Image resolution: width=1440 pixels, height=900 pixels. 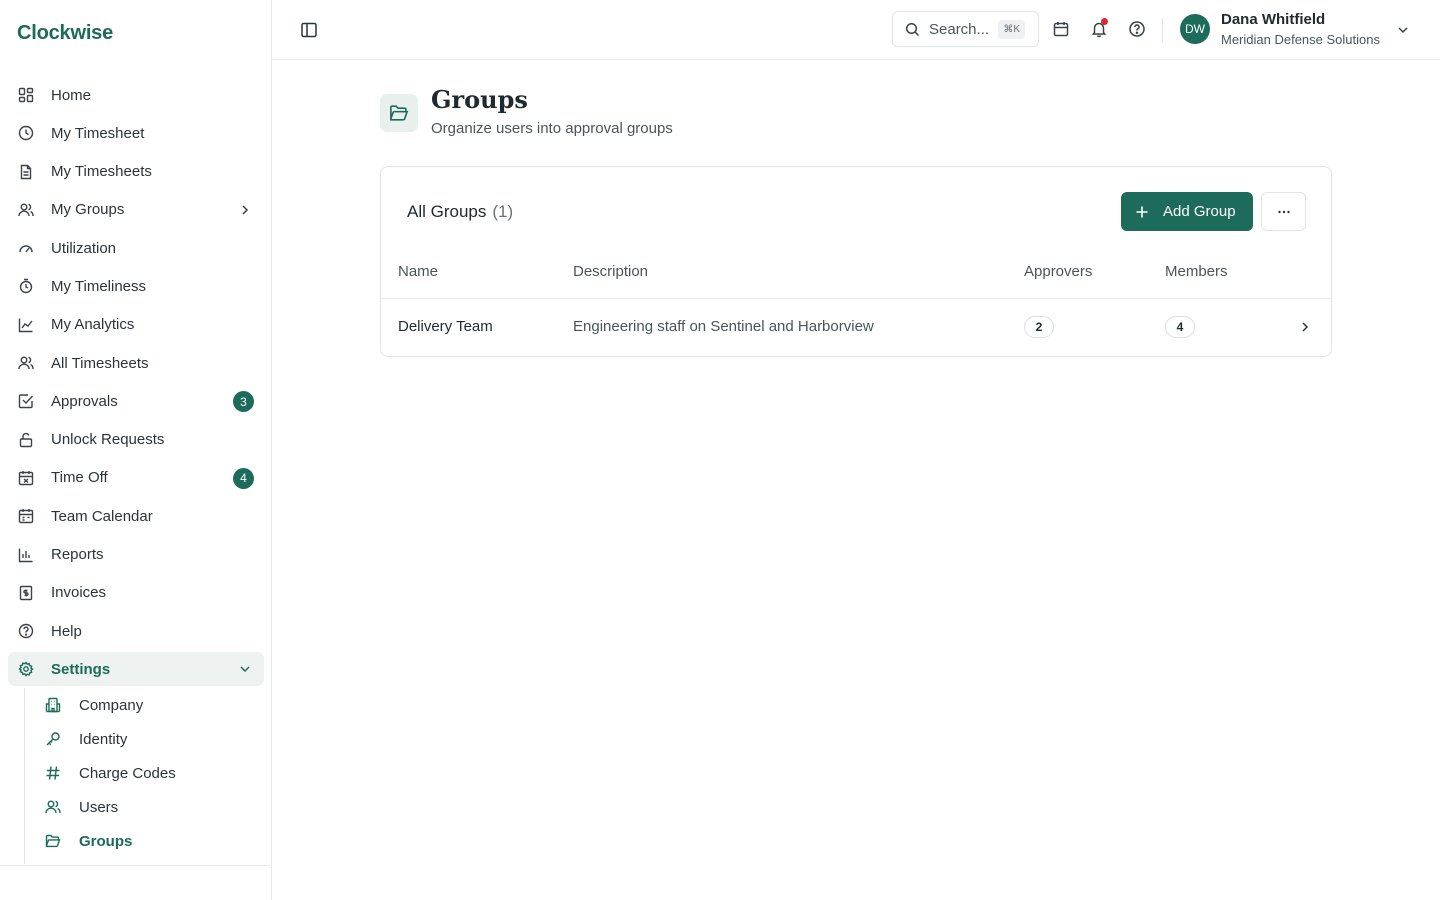 I want to click on sidebar-item-all-timesheets: All Timesheets, so click(x=136, y=363).